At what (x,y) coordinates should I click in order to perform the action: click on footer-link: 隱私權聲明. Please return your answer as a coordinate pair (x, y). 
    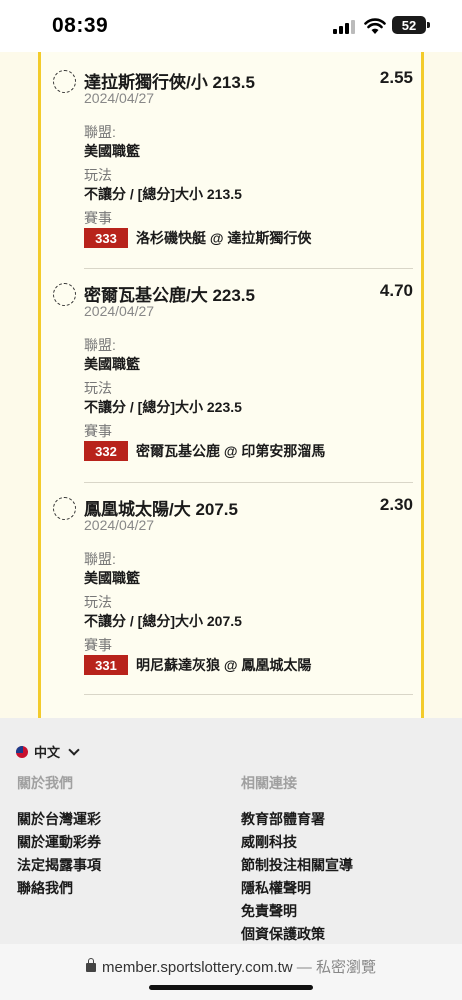
    Looking at the image, I should click on (297, 888).